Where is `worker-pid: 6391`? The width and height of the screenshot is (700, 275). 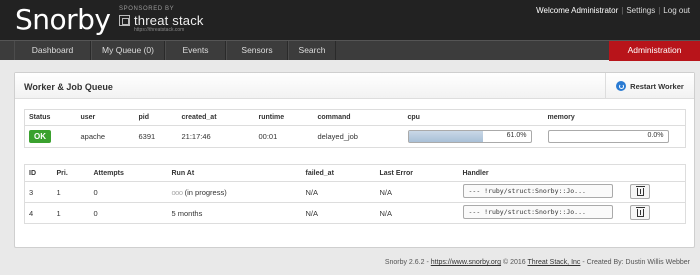 worker-pid: 6391 is located at coordinates (147, 136).